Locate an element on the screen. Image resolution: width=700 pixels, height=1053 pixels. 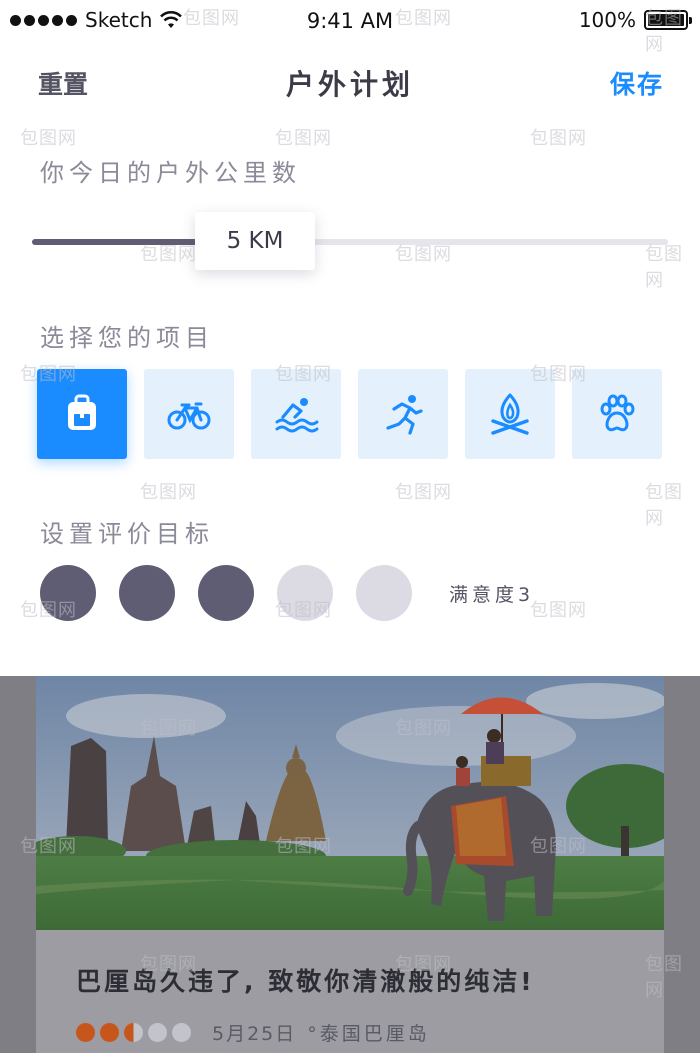
status-bar: Sketch 9:41 AM 100% is located at coordinates (350, 22).